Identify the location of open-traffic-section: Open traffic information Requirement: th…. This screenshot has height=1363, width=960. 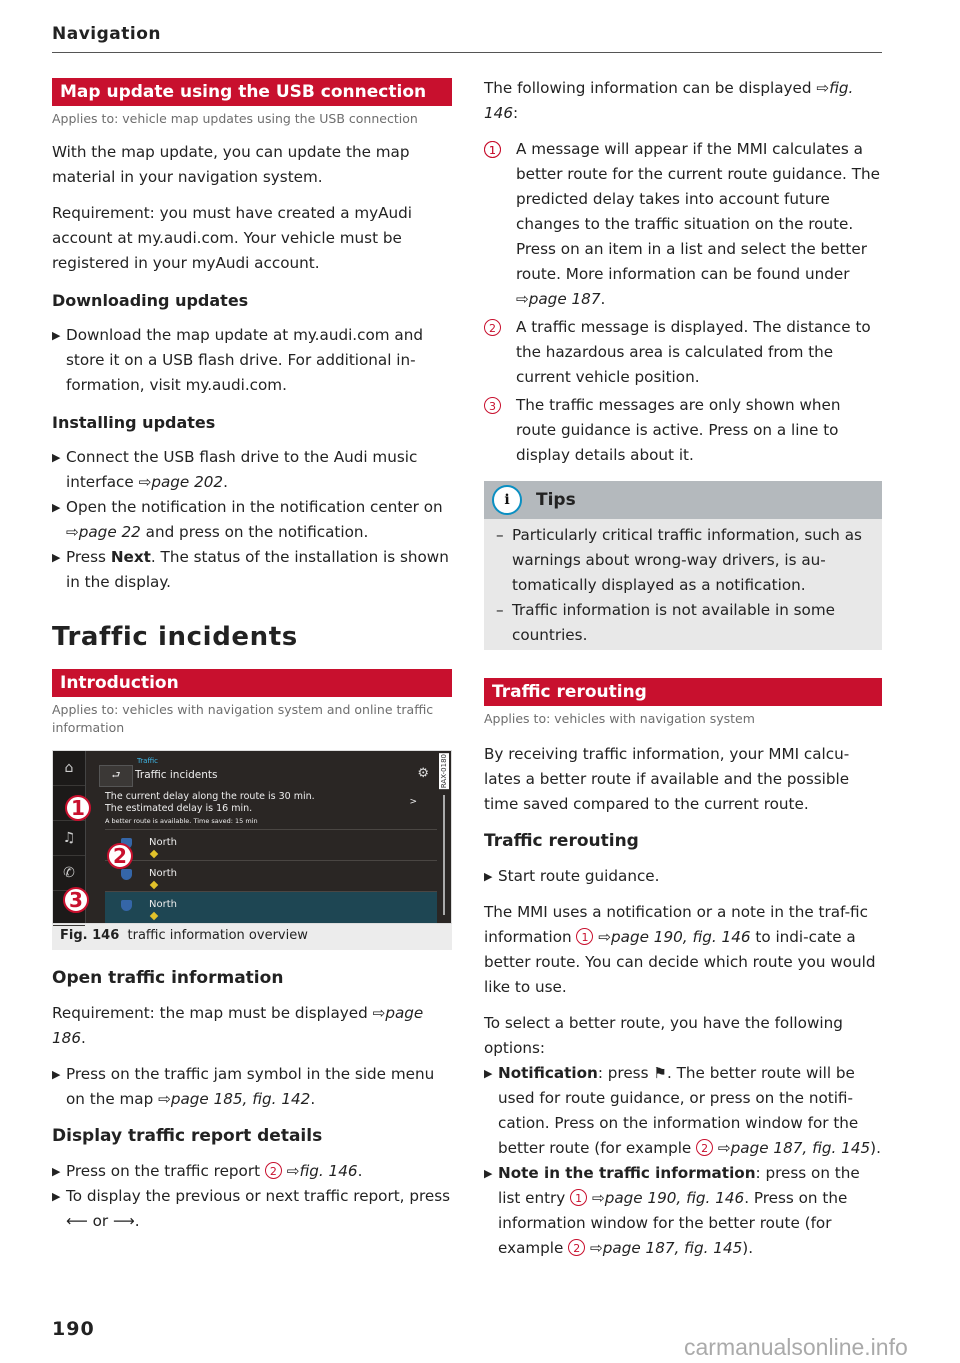
(252, 1100).